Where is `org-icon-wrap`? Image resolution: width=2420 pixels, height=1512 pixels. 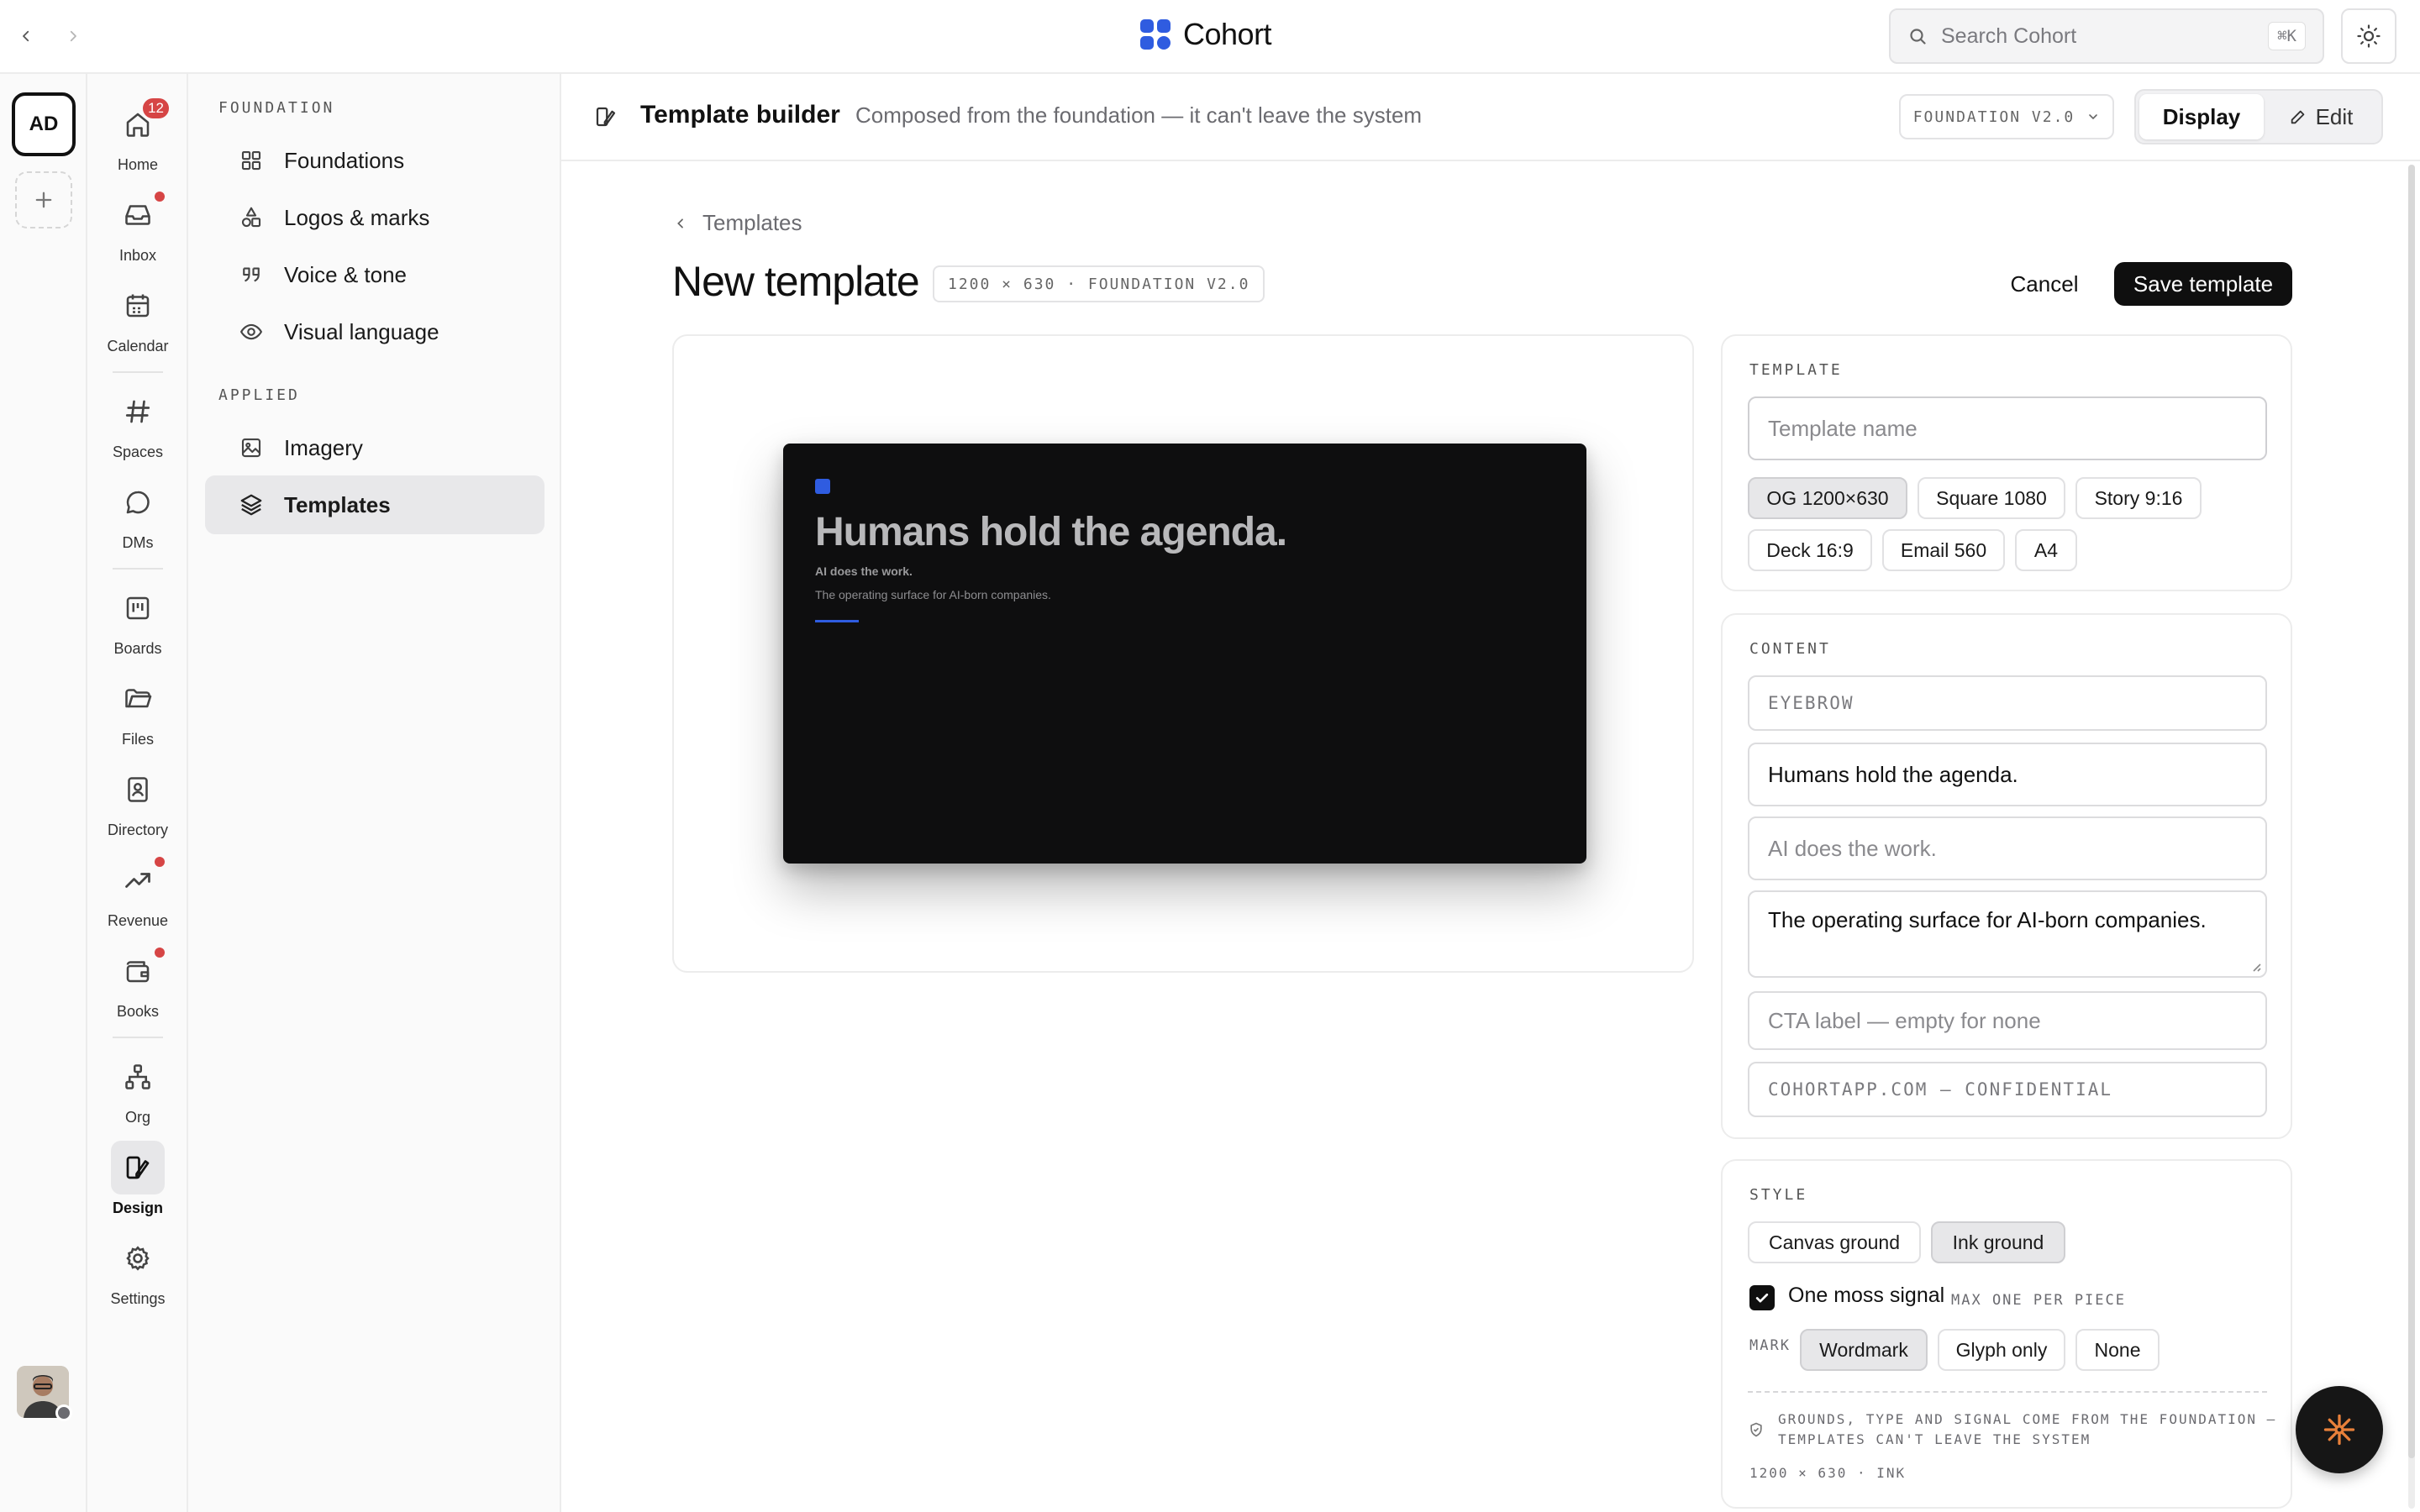 org-icon-wrap is located at coordinates (138, 1077).